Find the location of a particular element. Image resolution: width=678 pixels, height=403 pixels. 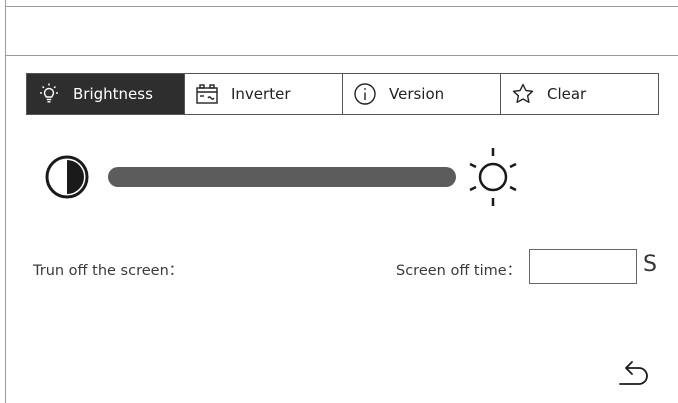

brightness-slider-fill is located at coordinates (282, 177).